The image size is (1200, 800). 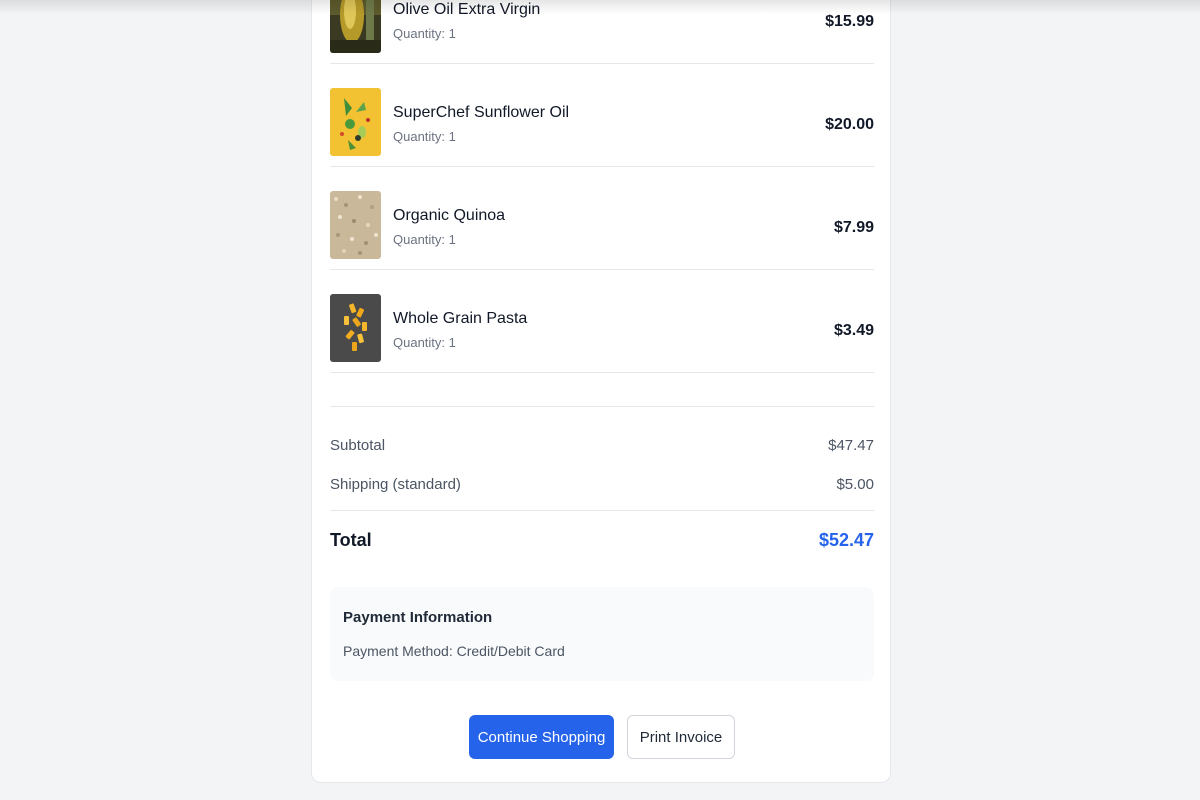 I want to click on payment-method: Payment Method: Credit/Debit Card, so click(x=454, y=651).